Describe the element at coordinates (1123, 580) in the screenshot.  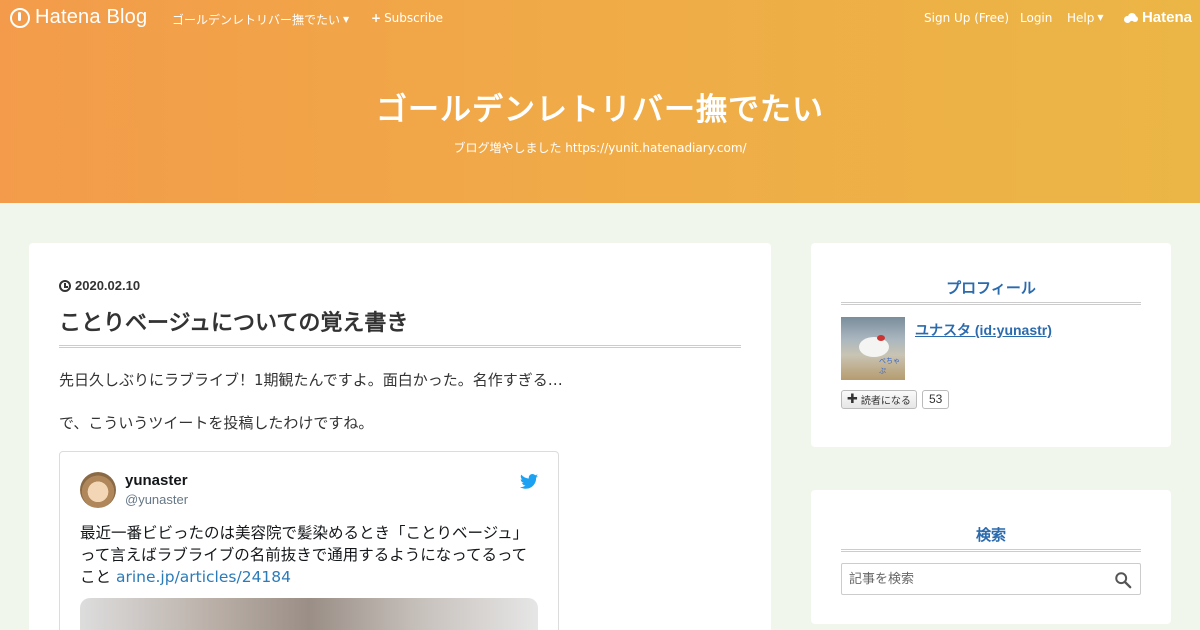
I see `search-icon` at that location.